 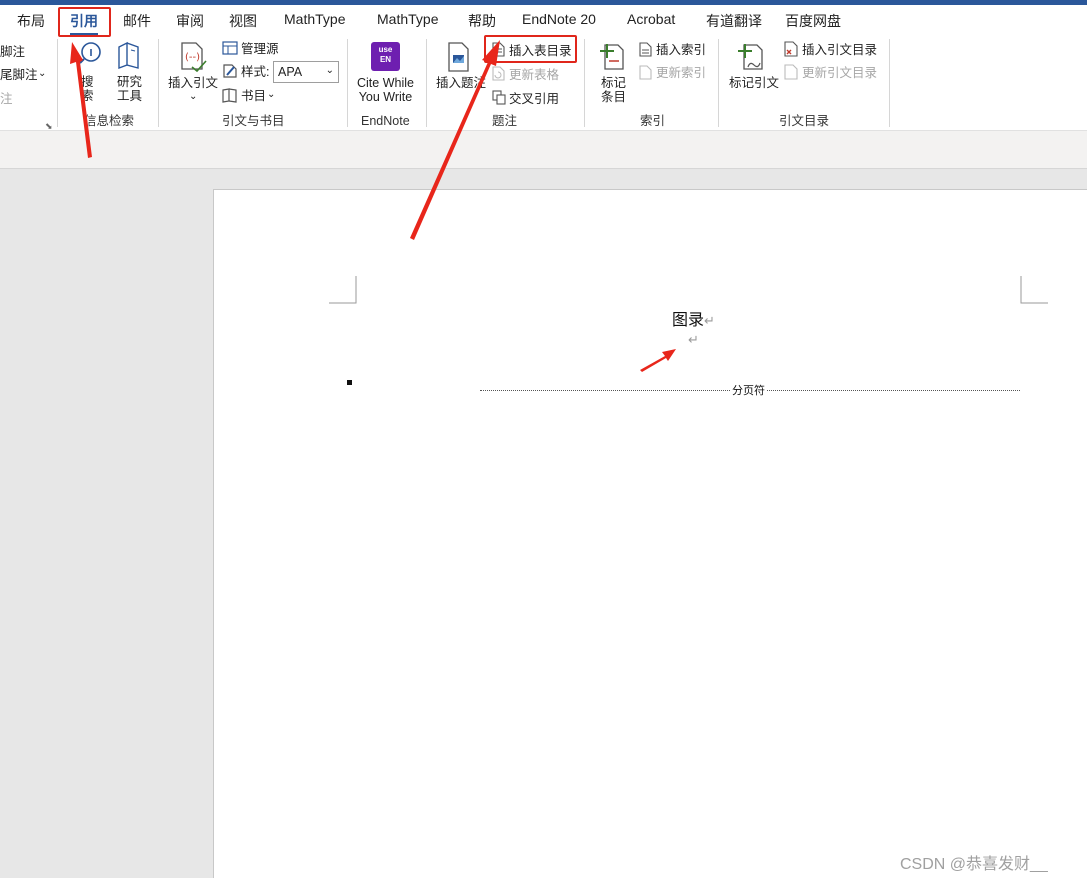 I want to click on bibliography-icon, so click(x=229, y=95).